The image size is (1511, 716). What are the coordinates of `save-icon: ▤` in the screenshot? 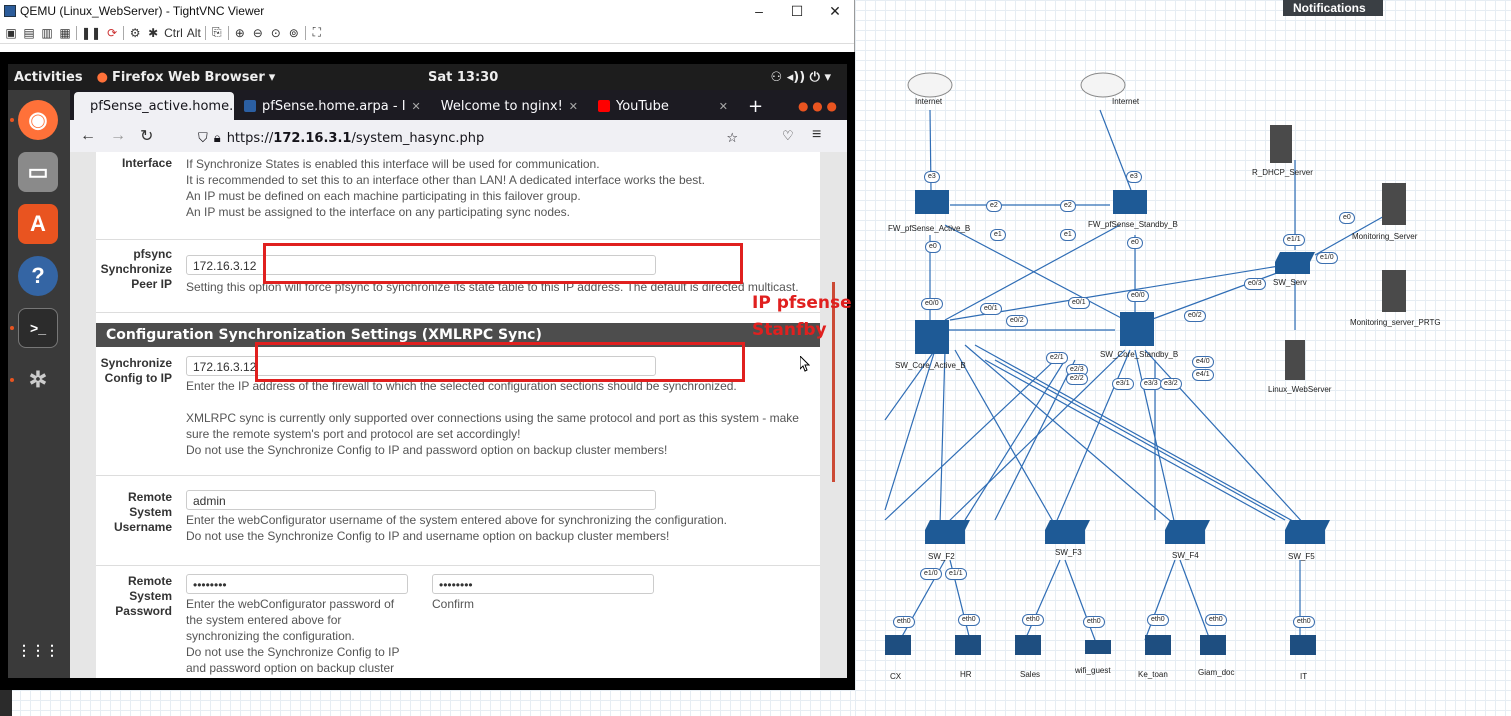 It's located at (29, 33).